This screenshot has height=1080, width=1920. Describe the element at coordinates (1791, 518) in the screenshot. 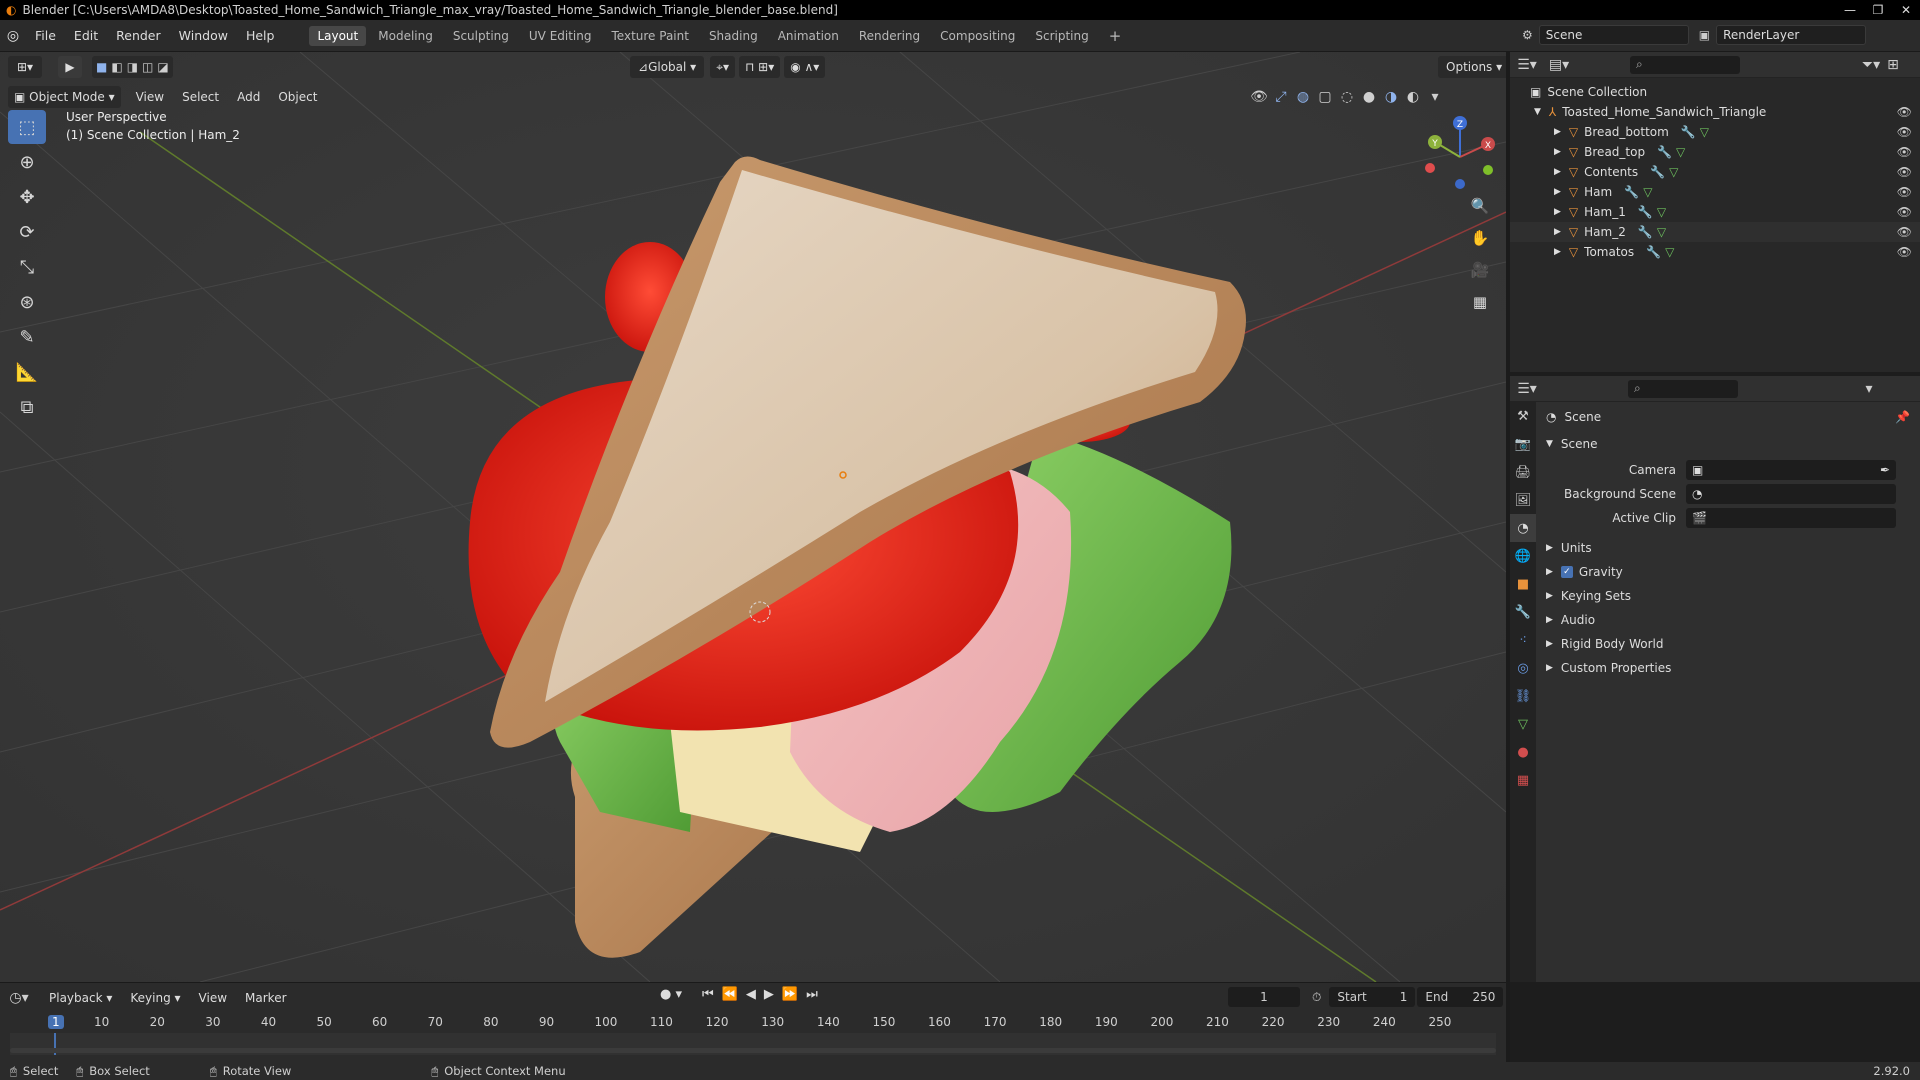

I see `active-clip-field: 🎬` at that location.